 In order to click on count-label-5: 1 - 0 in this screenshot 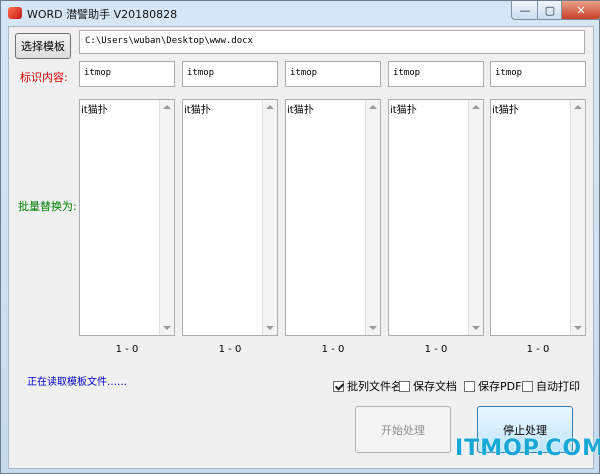, I will do `click(538, 349)`.